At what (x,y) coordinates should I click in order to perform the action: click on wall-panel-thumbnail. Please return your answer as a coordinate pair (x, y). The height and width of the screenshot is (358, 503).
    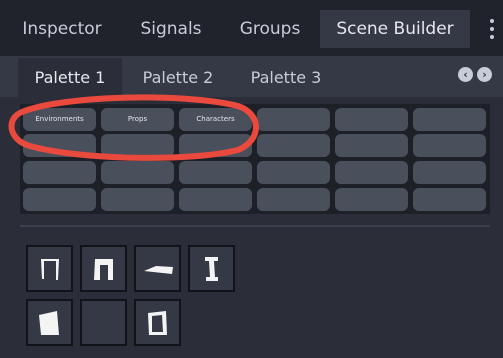
    Looking at the image, I should click on (49, 322).